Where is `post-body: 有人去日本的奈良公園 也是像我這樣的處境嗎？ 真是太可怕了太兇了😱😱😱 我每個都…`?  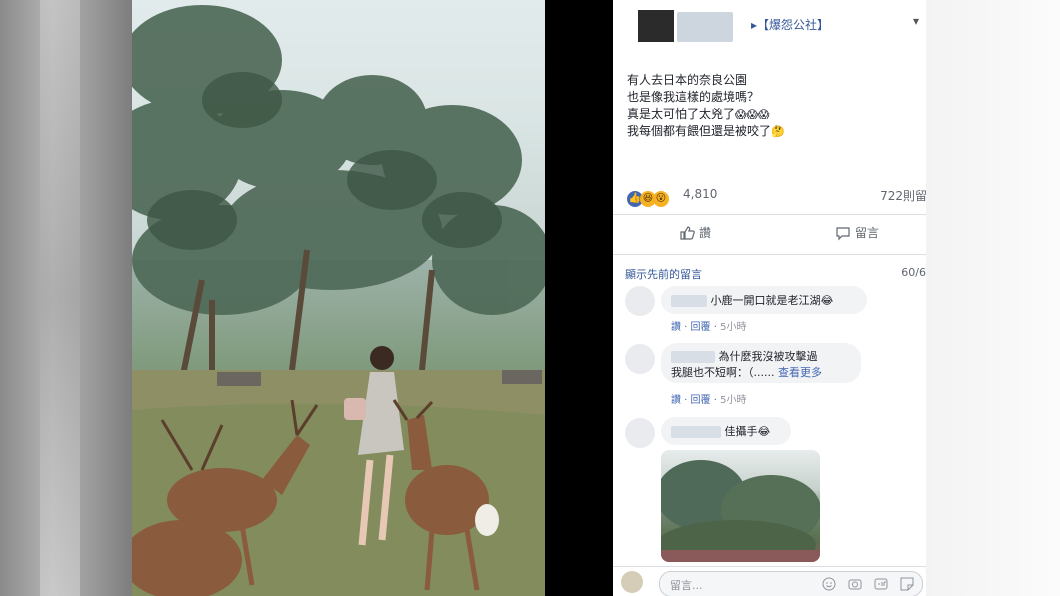 post-body: 有人去日本的奈良公園 也是像我這樣的處境嗎？ 真是太可怕了太兇了😱😱😱 我每個都… is located at coordinates (706, 106).